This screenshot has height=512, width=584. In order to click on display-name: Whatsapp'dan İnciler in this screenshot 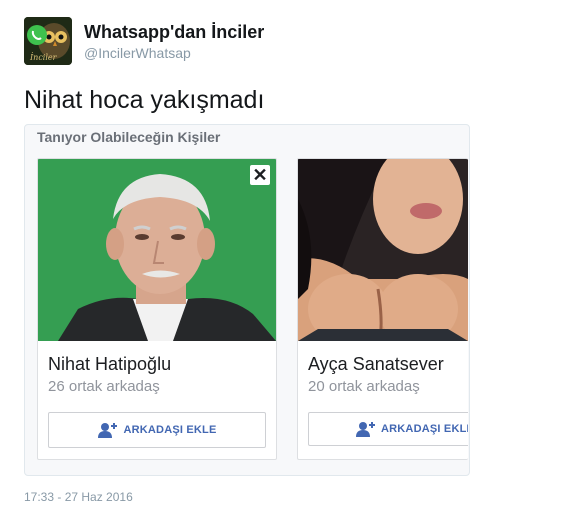, I will do `click(174, 32)`.